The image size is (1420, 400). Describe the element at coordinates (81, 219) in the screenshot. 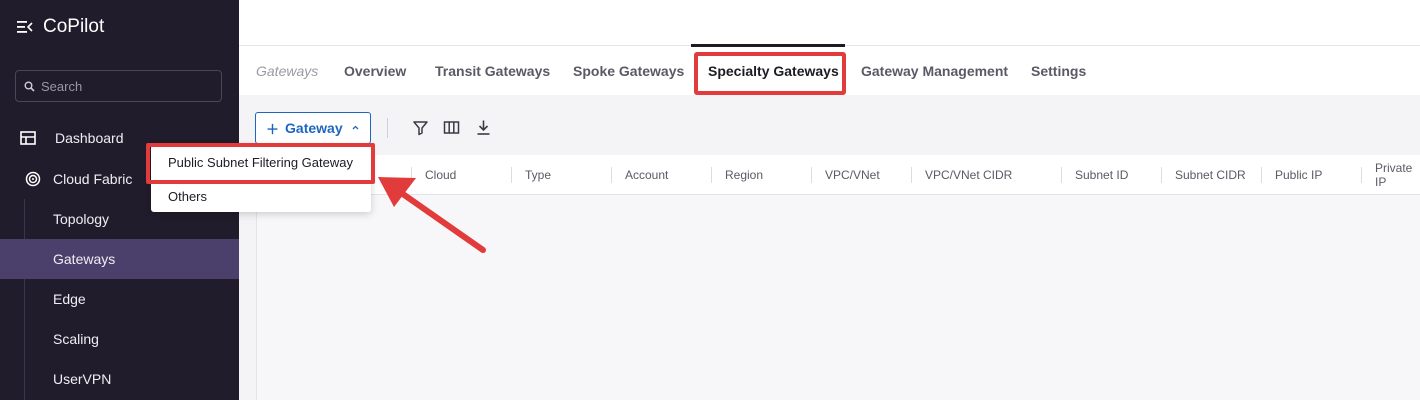

I see `sidebar-item-label: Topology` at that location.